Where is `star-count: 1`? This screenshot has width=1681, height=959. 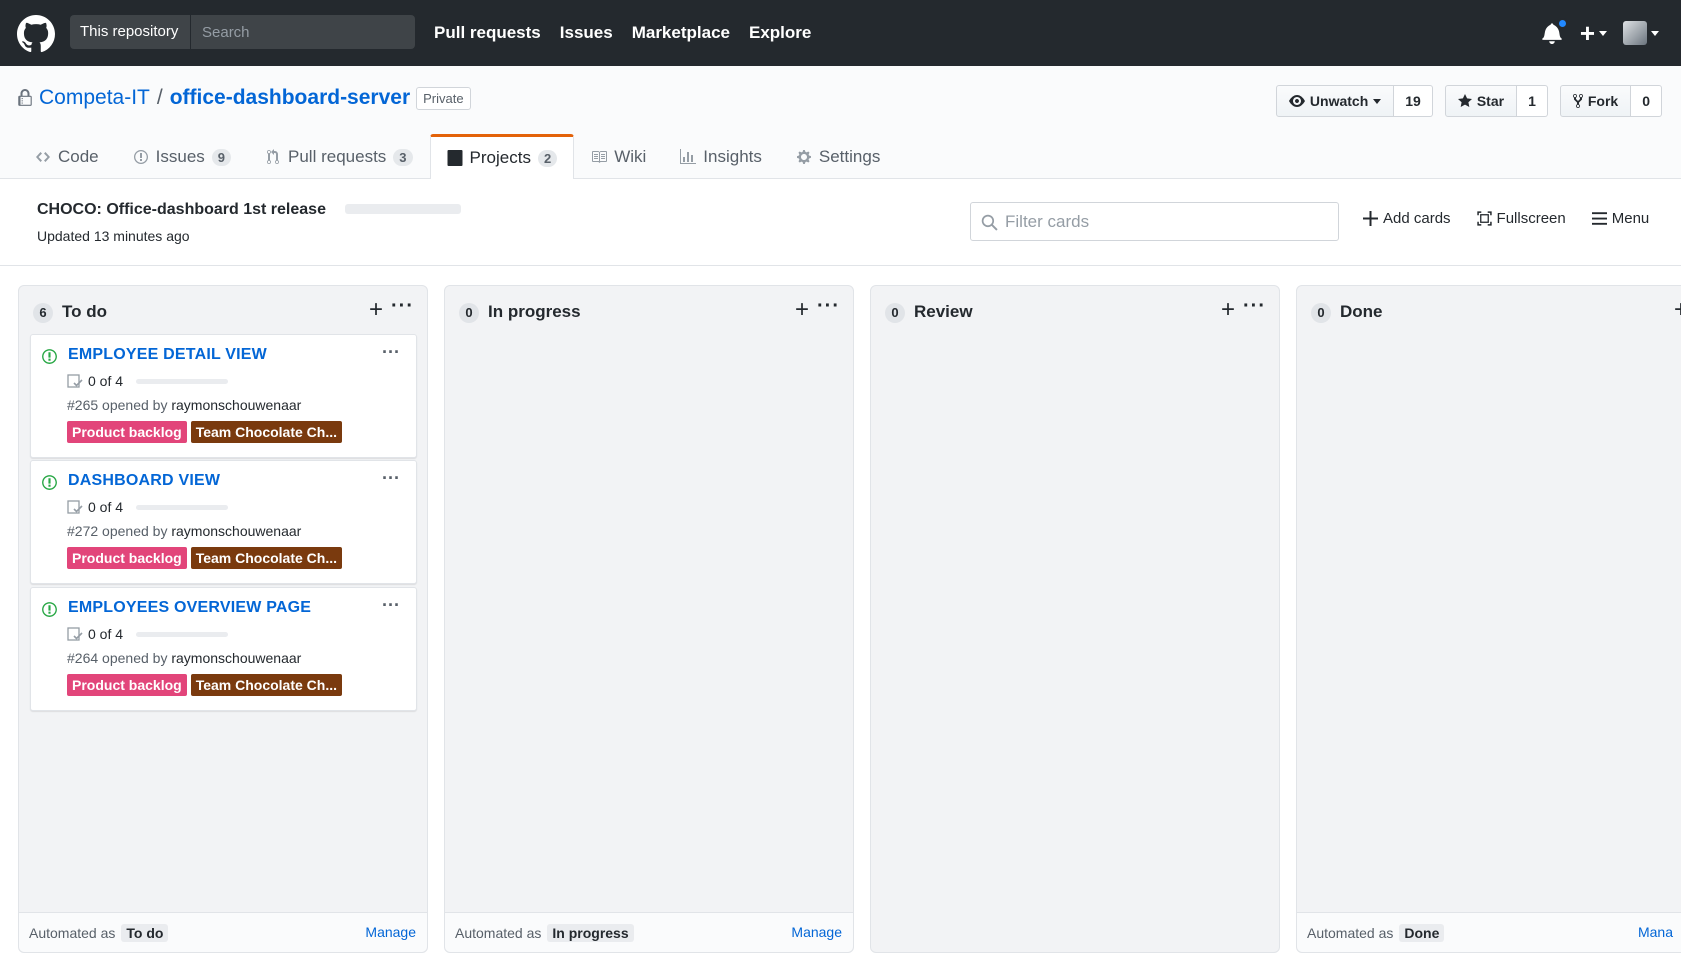 star-count: 1 is located at coordinates (1532, 101).